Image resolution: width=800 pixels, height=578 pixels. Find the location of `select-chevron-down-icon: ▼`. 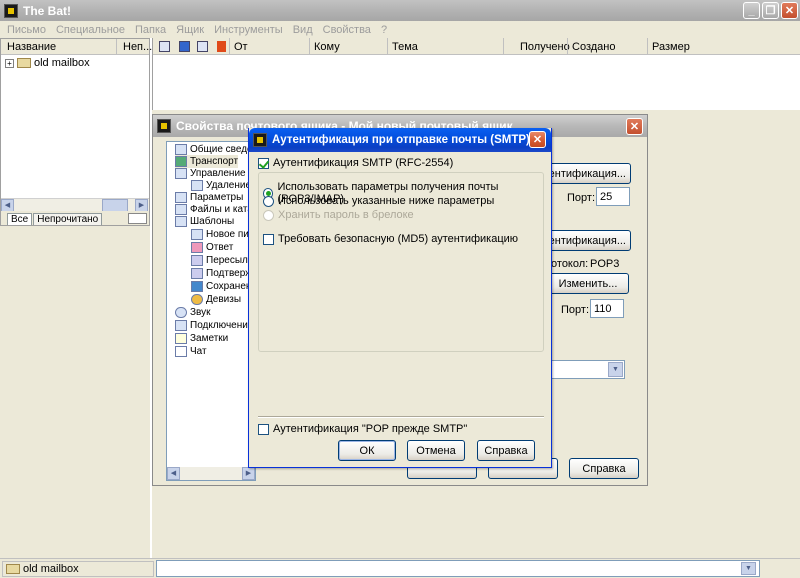

select-chevron-down-icon: ▼ is located at coordinates (615, 369).